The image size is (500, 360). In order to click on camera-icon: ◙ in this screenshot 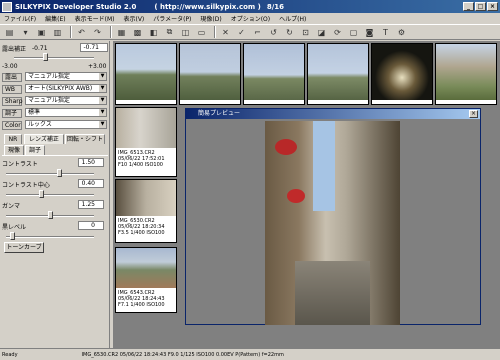, I will do `click(369, 32)`.